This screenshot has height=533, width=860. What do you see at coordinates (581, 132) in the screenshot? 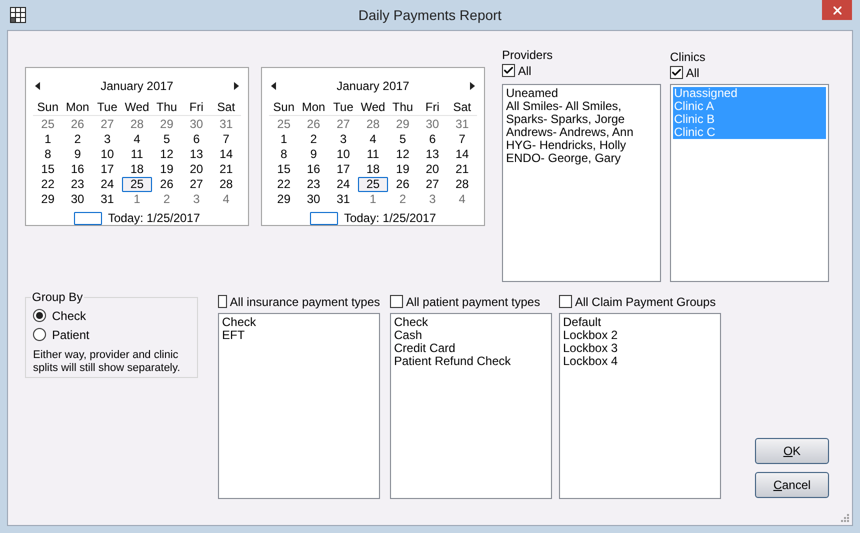
I see `list-item: Andrews- Andrews, Ann` at bounding box center [581, 132].